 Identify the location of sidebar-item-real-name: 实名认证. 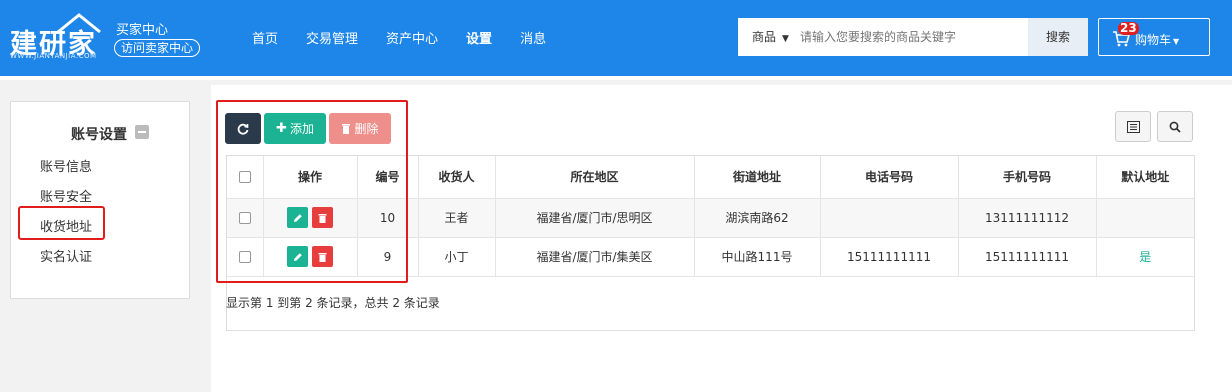
(66, 255).